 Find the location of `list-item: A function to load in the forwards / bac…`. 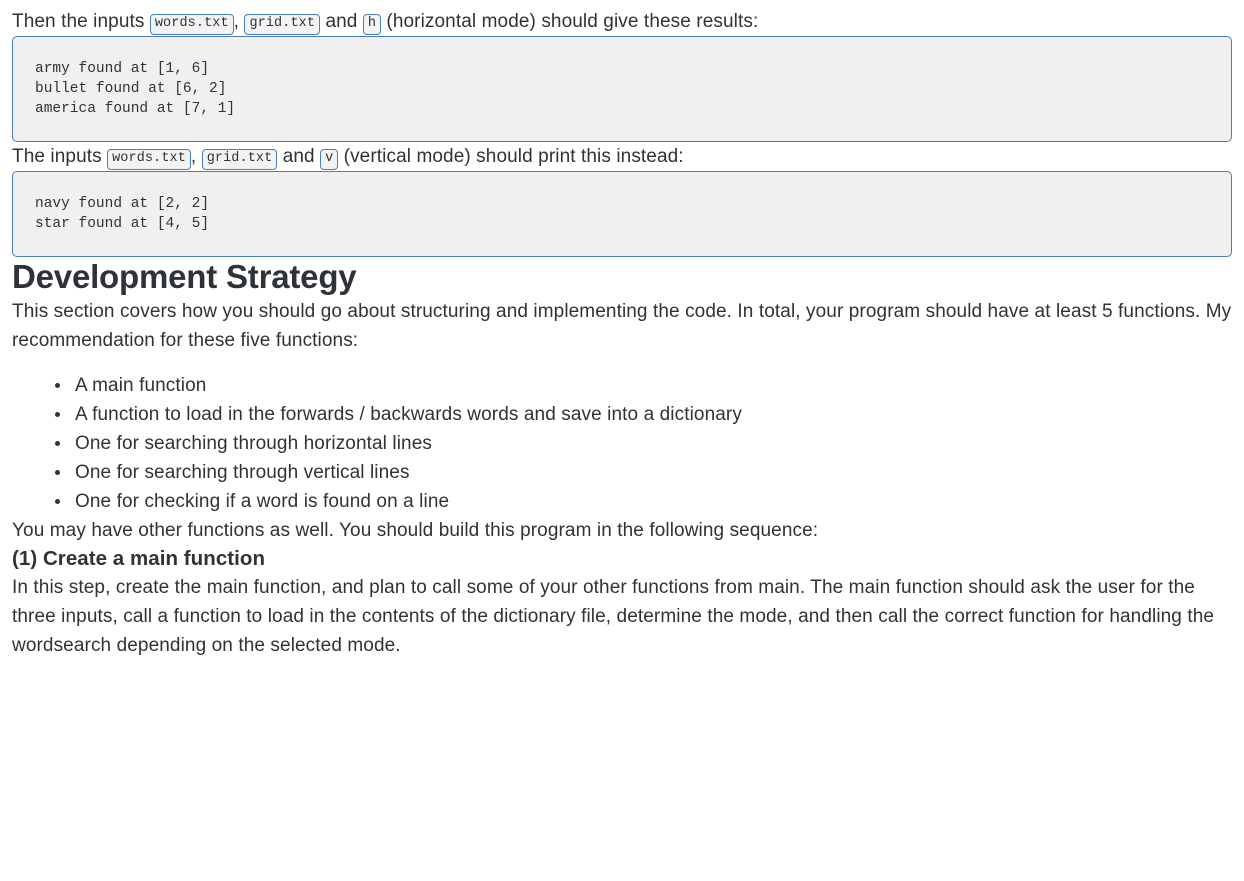

list-item: A function to load in the forwards / bac… is located at coordinates (643, 414).